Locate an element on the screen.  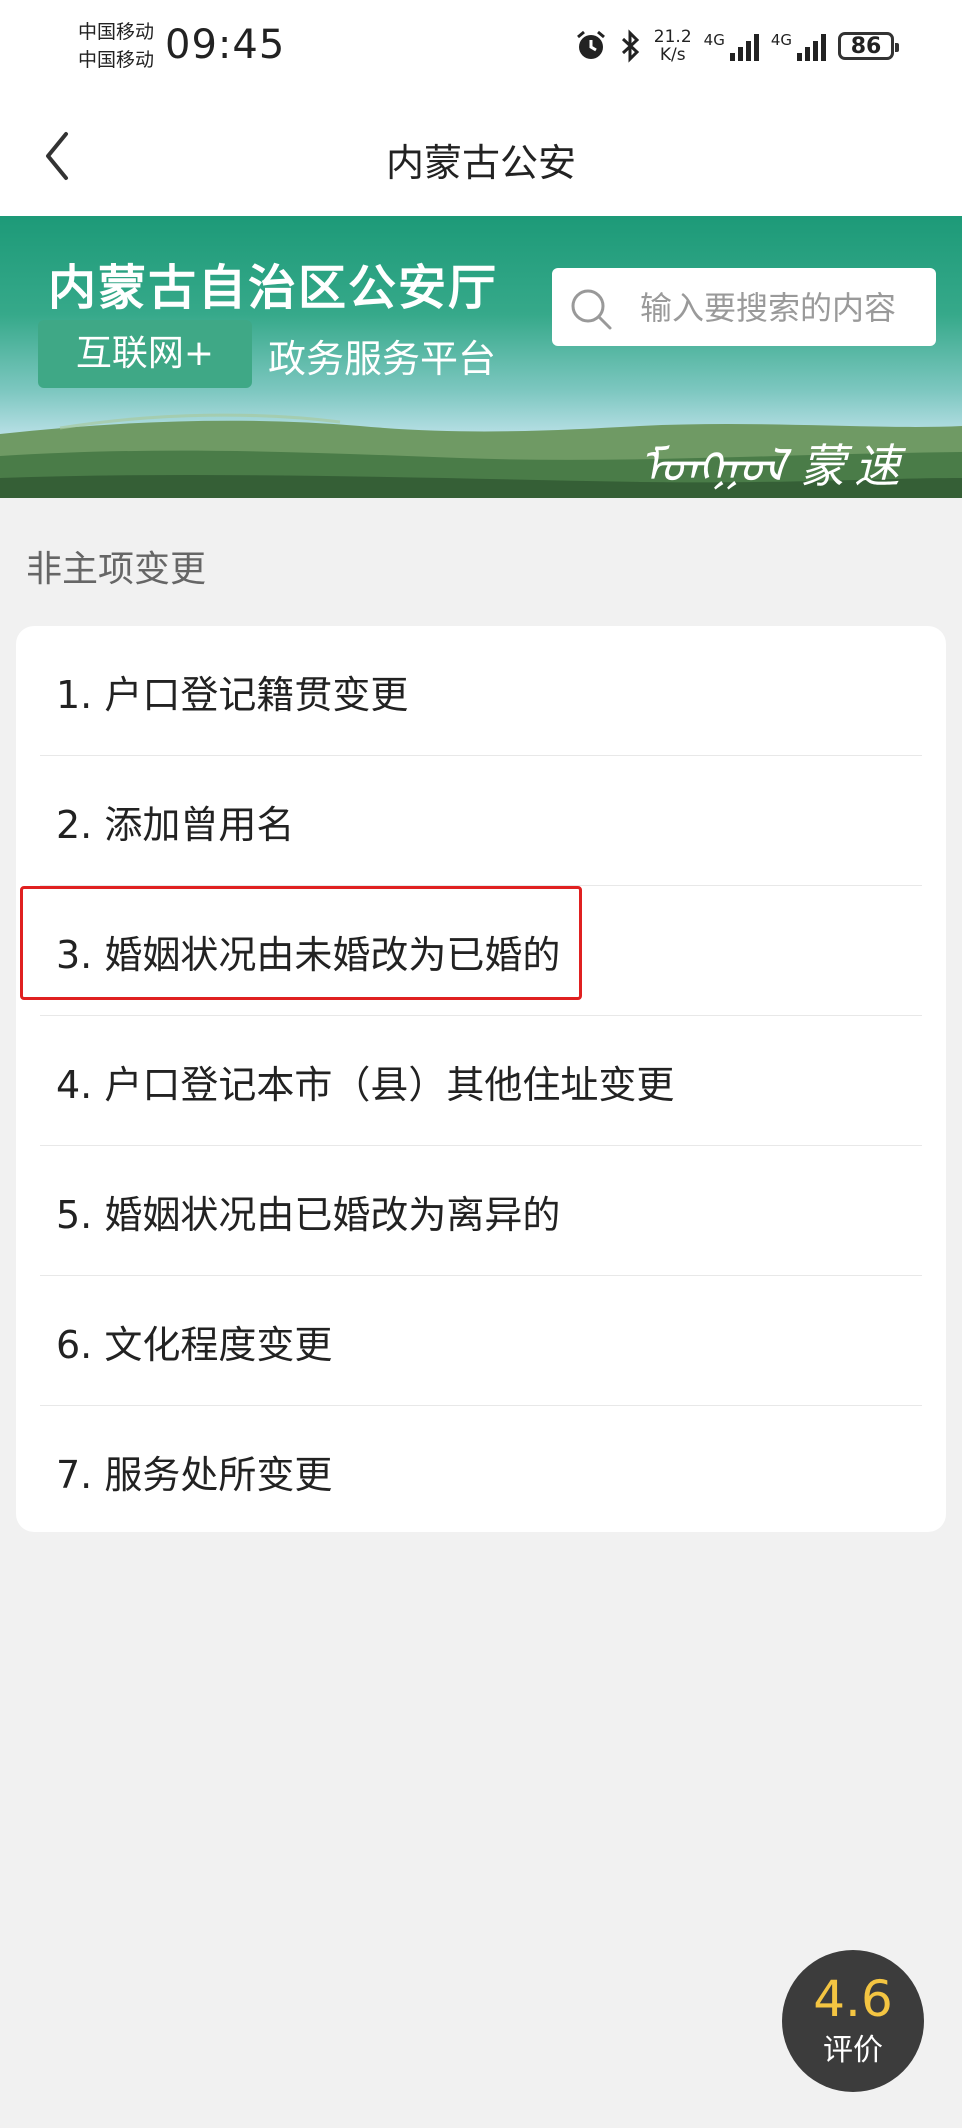
clock: 09:45 is located at coordinates (225, 45).